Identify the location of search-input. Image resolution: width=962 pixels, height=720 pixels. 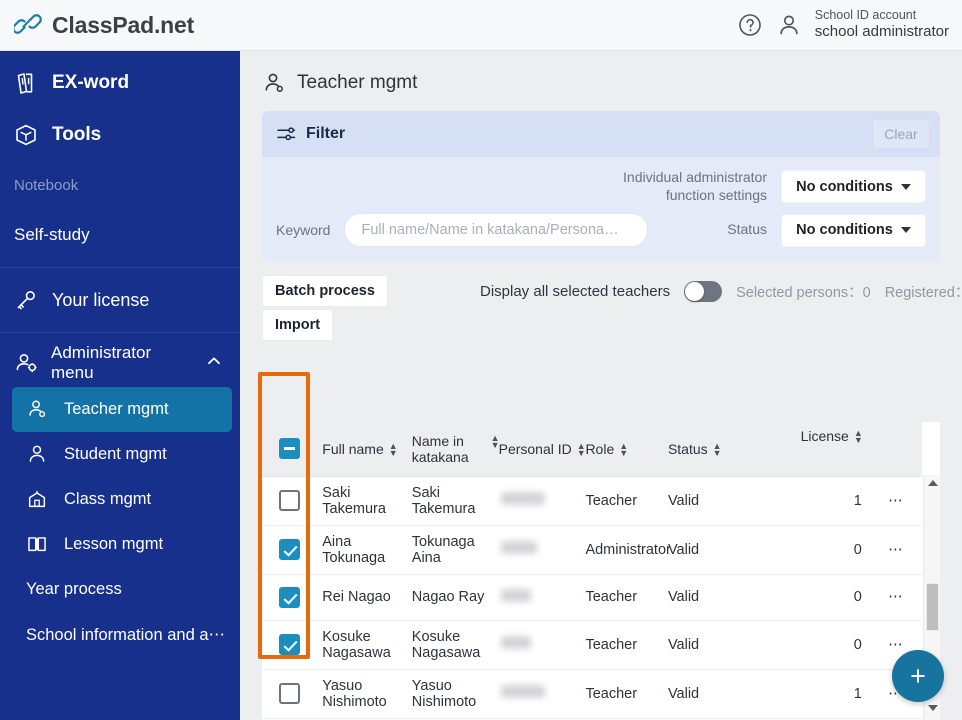
(496, 230).